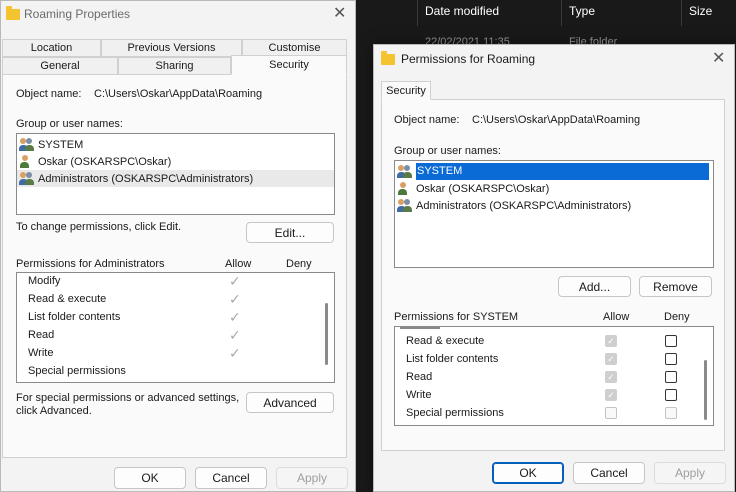 The image size is (736, 492). I want to click on column-header-type: Type, so click(582, 11).